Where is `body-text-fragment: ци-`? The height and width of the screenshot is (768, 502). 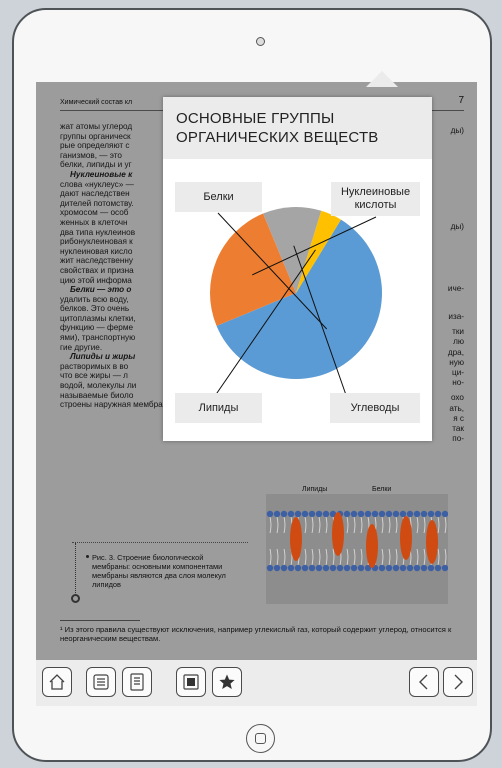 body-text-fragment: ци- is located at coordinates (458, 372).